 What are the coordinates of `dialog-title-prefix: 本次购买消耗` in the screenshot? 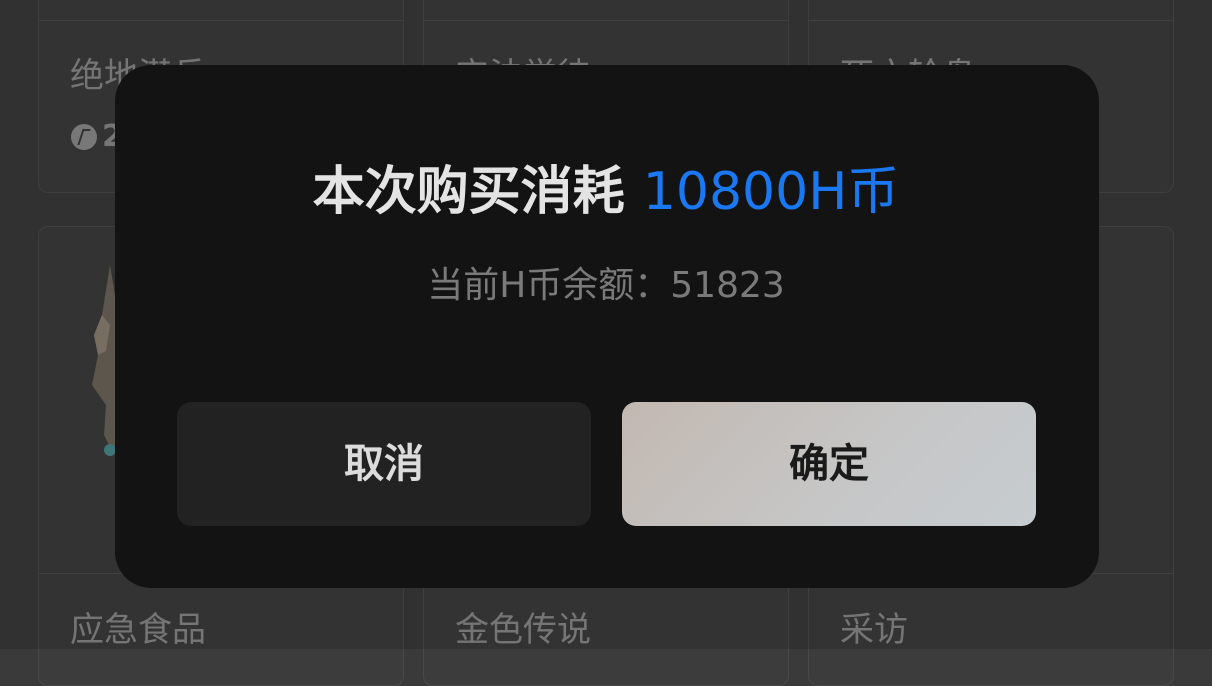 It's located at (477, 192).